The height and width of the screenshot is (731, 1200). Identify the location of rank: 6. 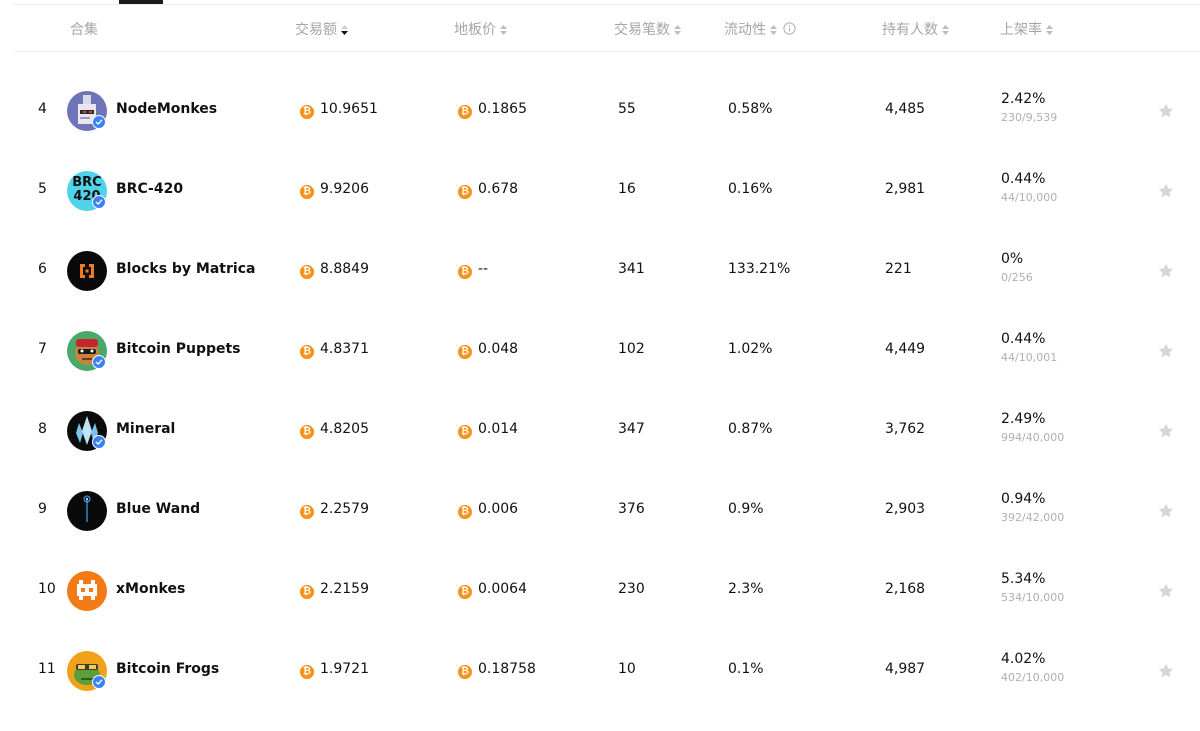
(42, 269).